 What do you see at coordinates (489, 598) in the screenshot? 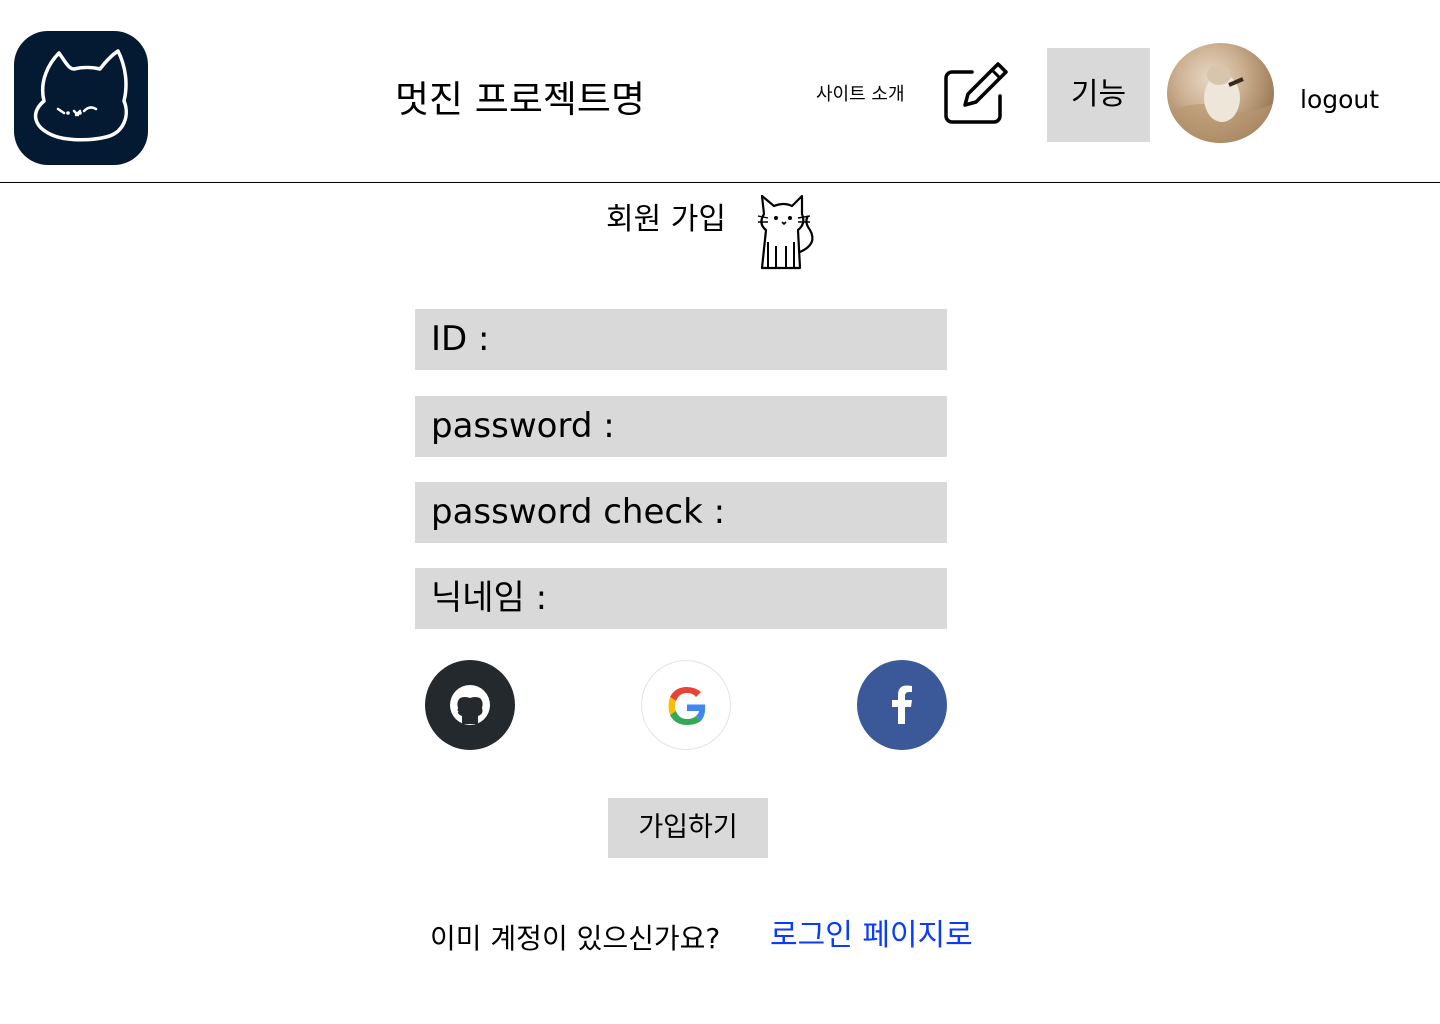
I see `nickname-field-label: 닉네임 :` at bounding box center [489, 598].